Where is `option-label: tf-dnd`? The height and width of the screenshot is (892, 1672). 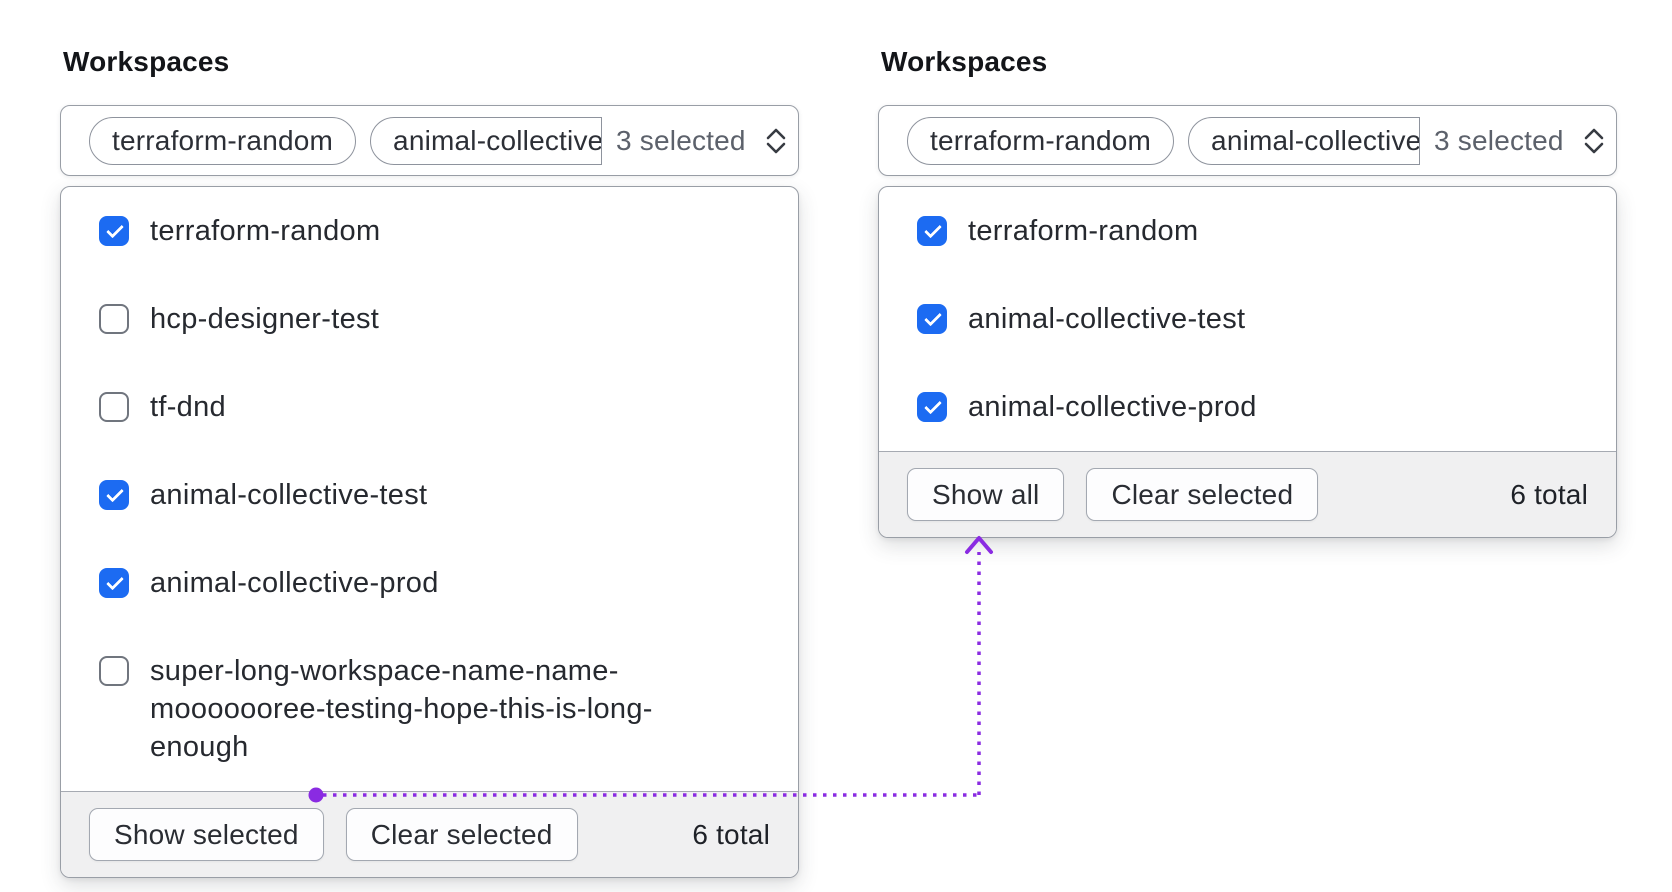
option-label: tf-dnd is located at coordinates (188, 407).